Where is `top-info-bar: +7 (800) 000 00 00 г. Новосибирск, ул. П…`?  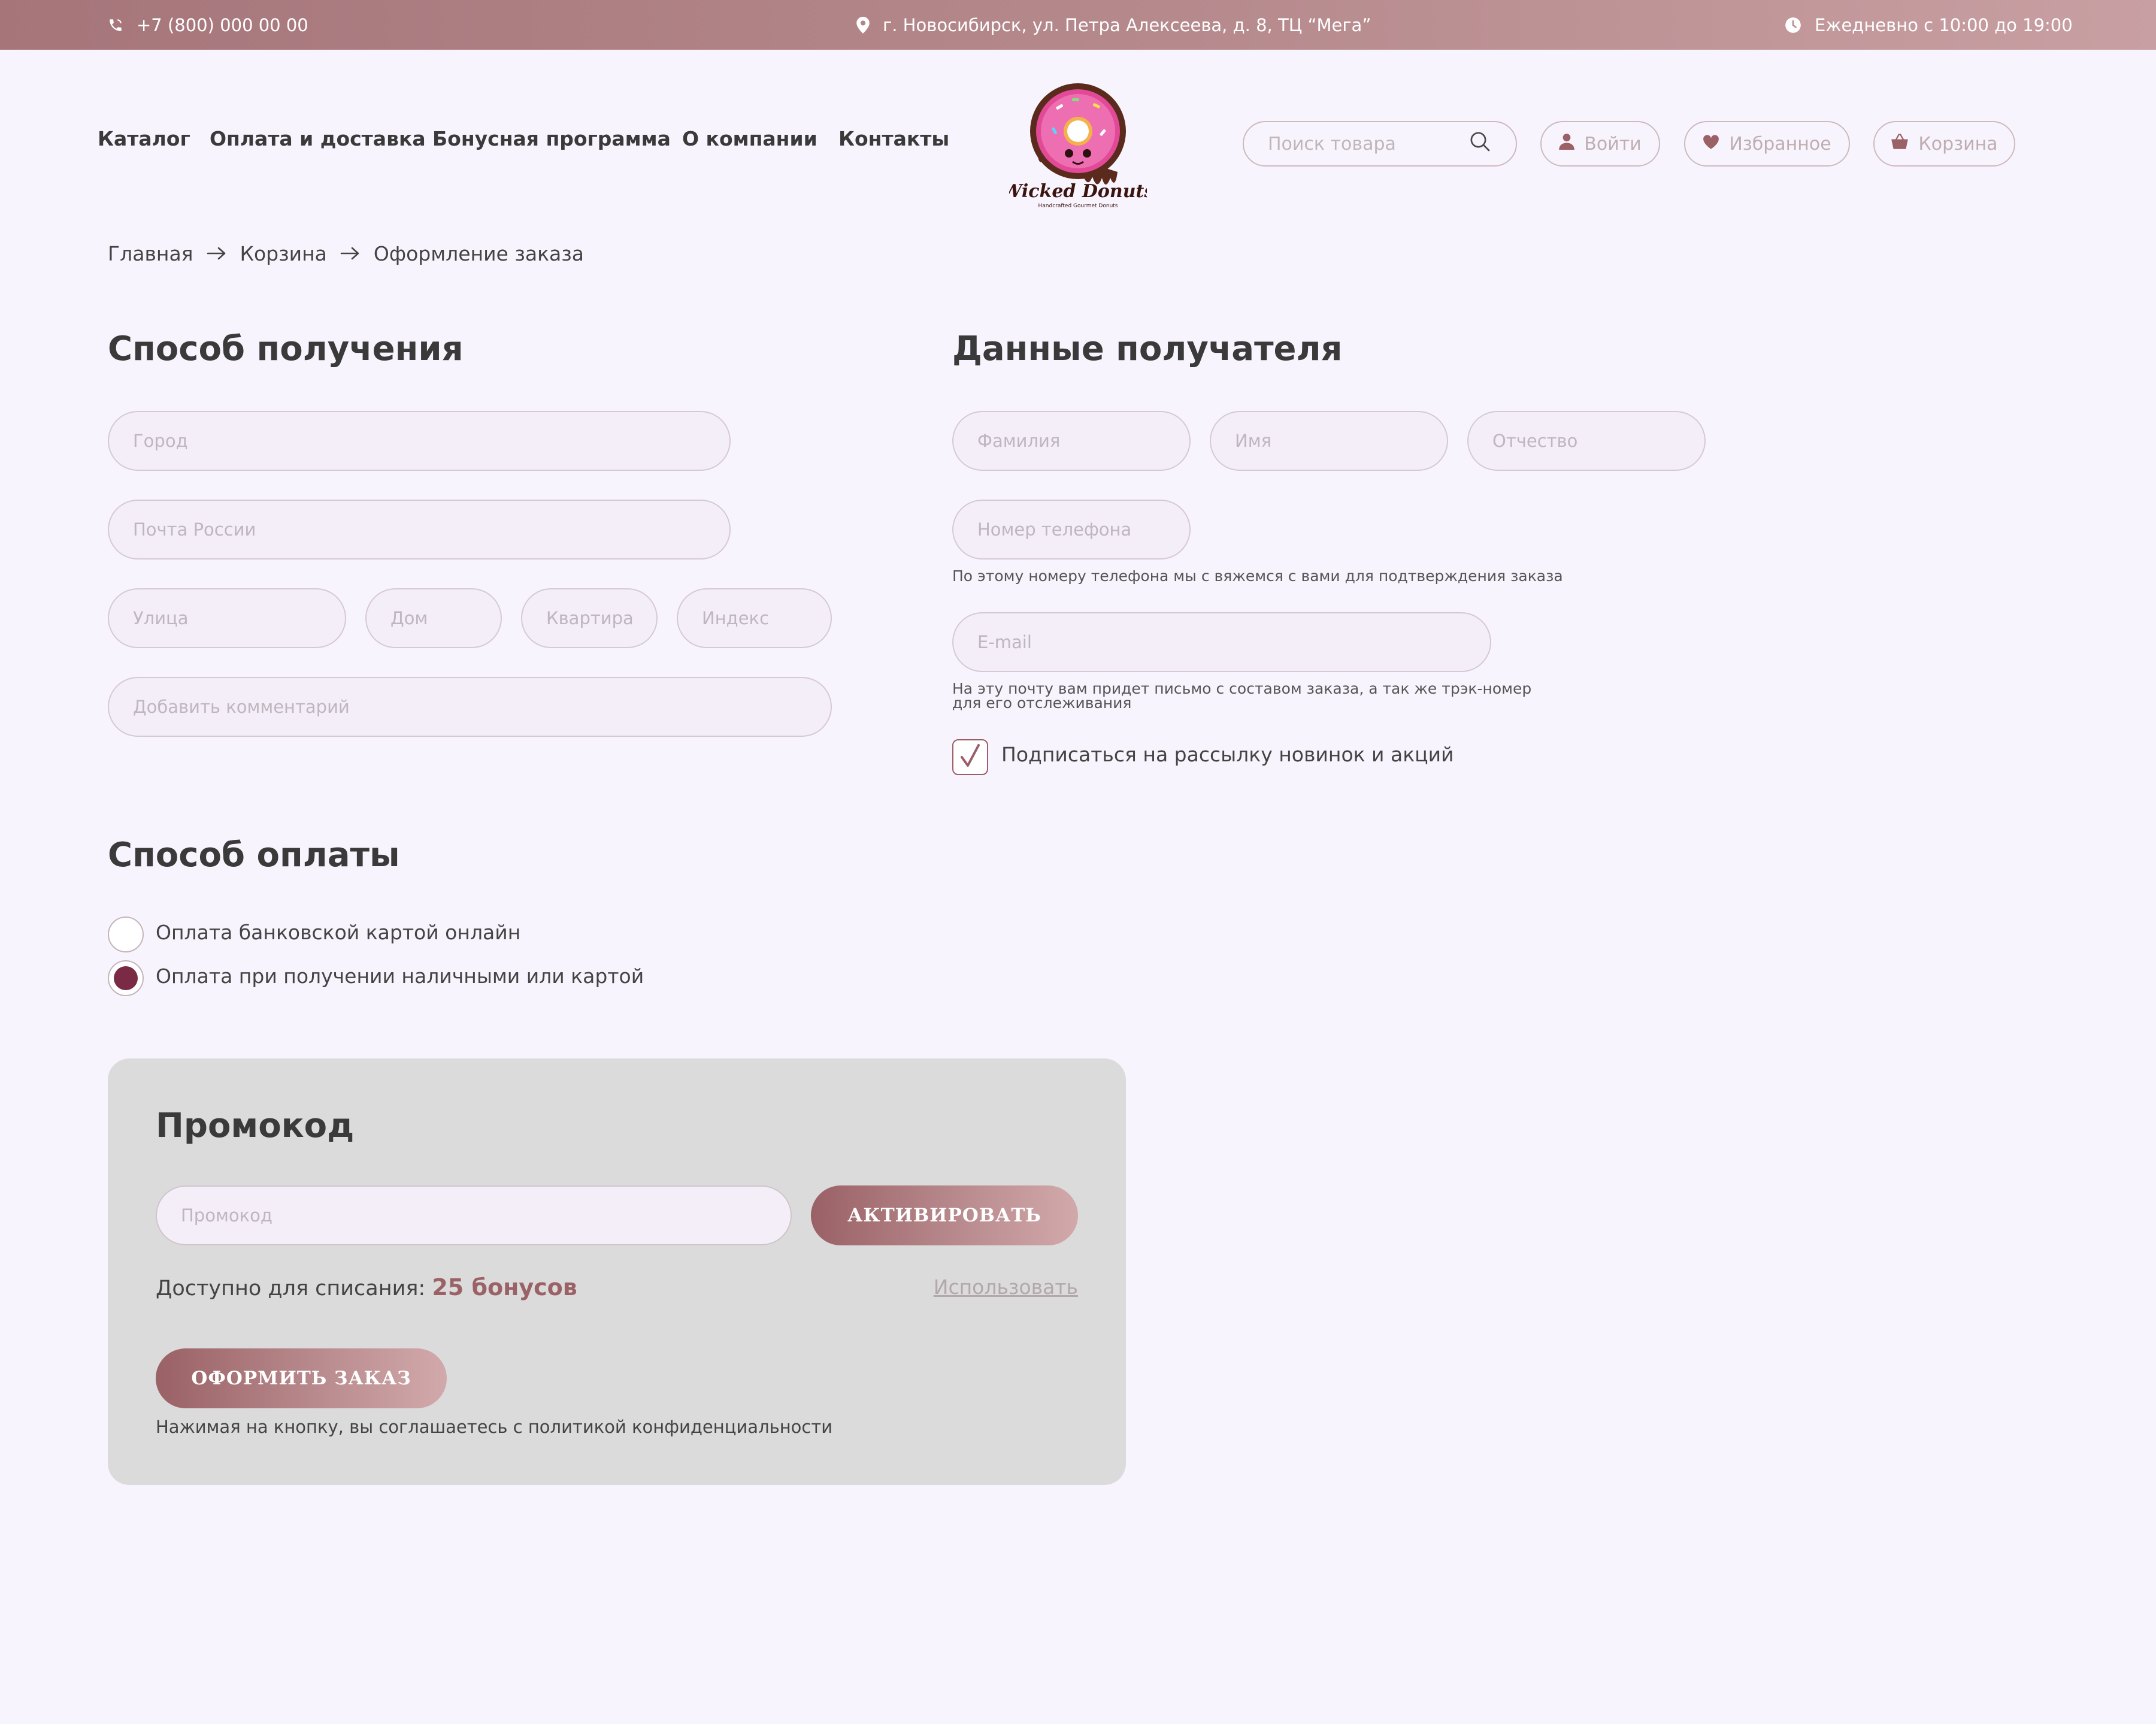
top-info-bar: +7 (800) 000 00 00 г. Новосибирск, ул. П… is located at coordinates (1078, 25).